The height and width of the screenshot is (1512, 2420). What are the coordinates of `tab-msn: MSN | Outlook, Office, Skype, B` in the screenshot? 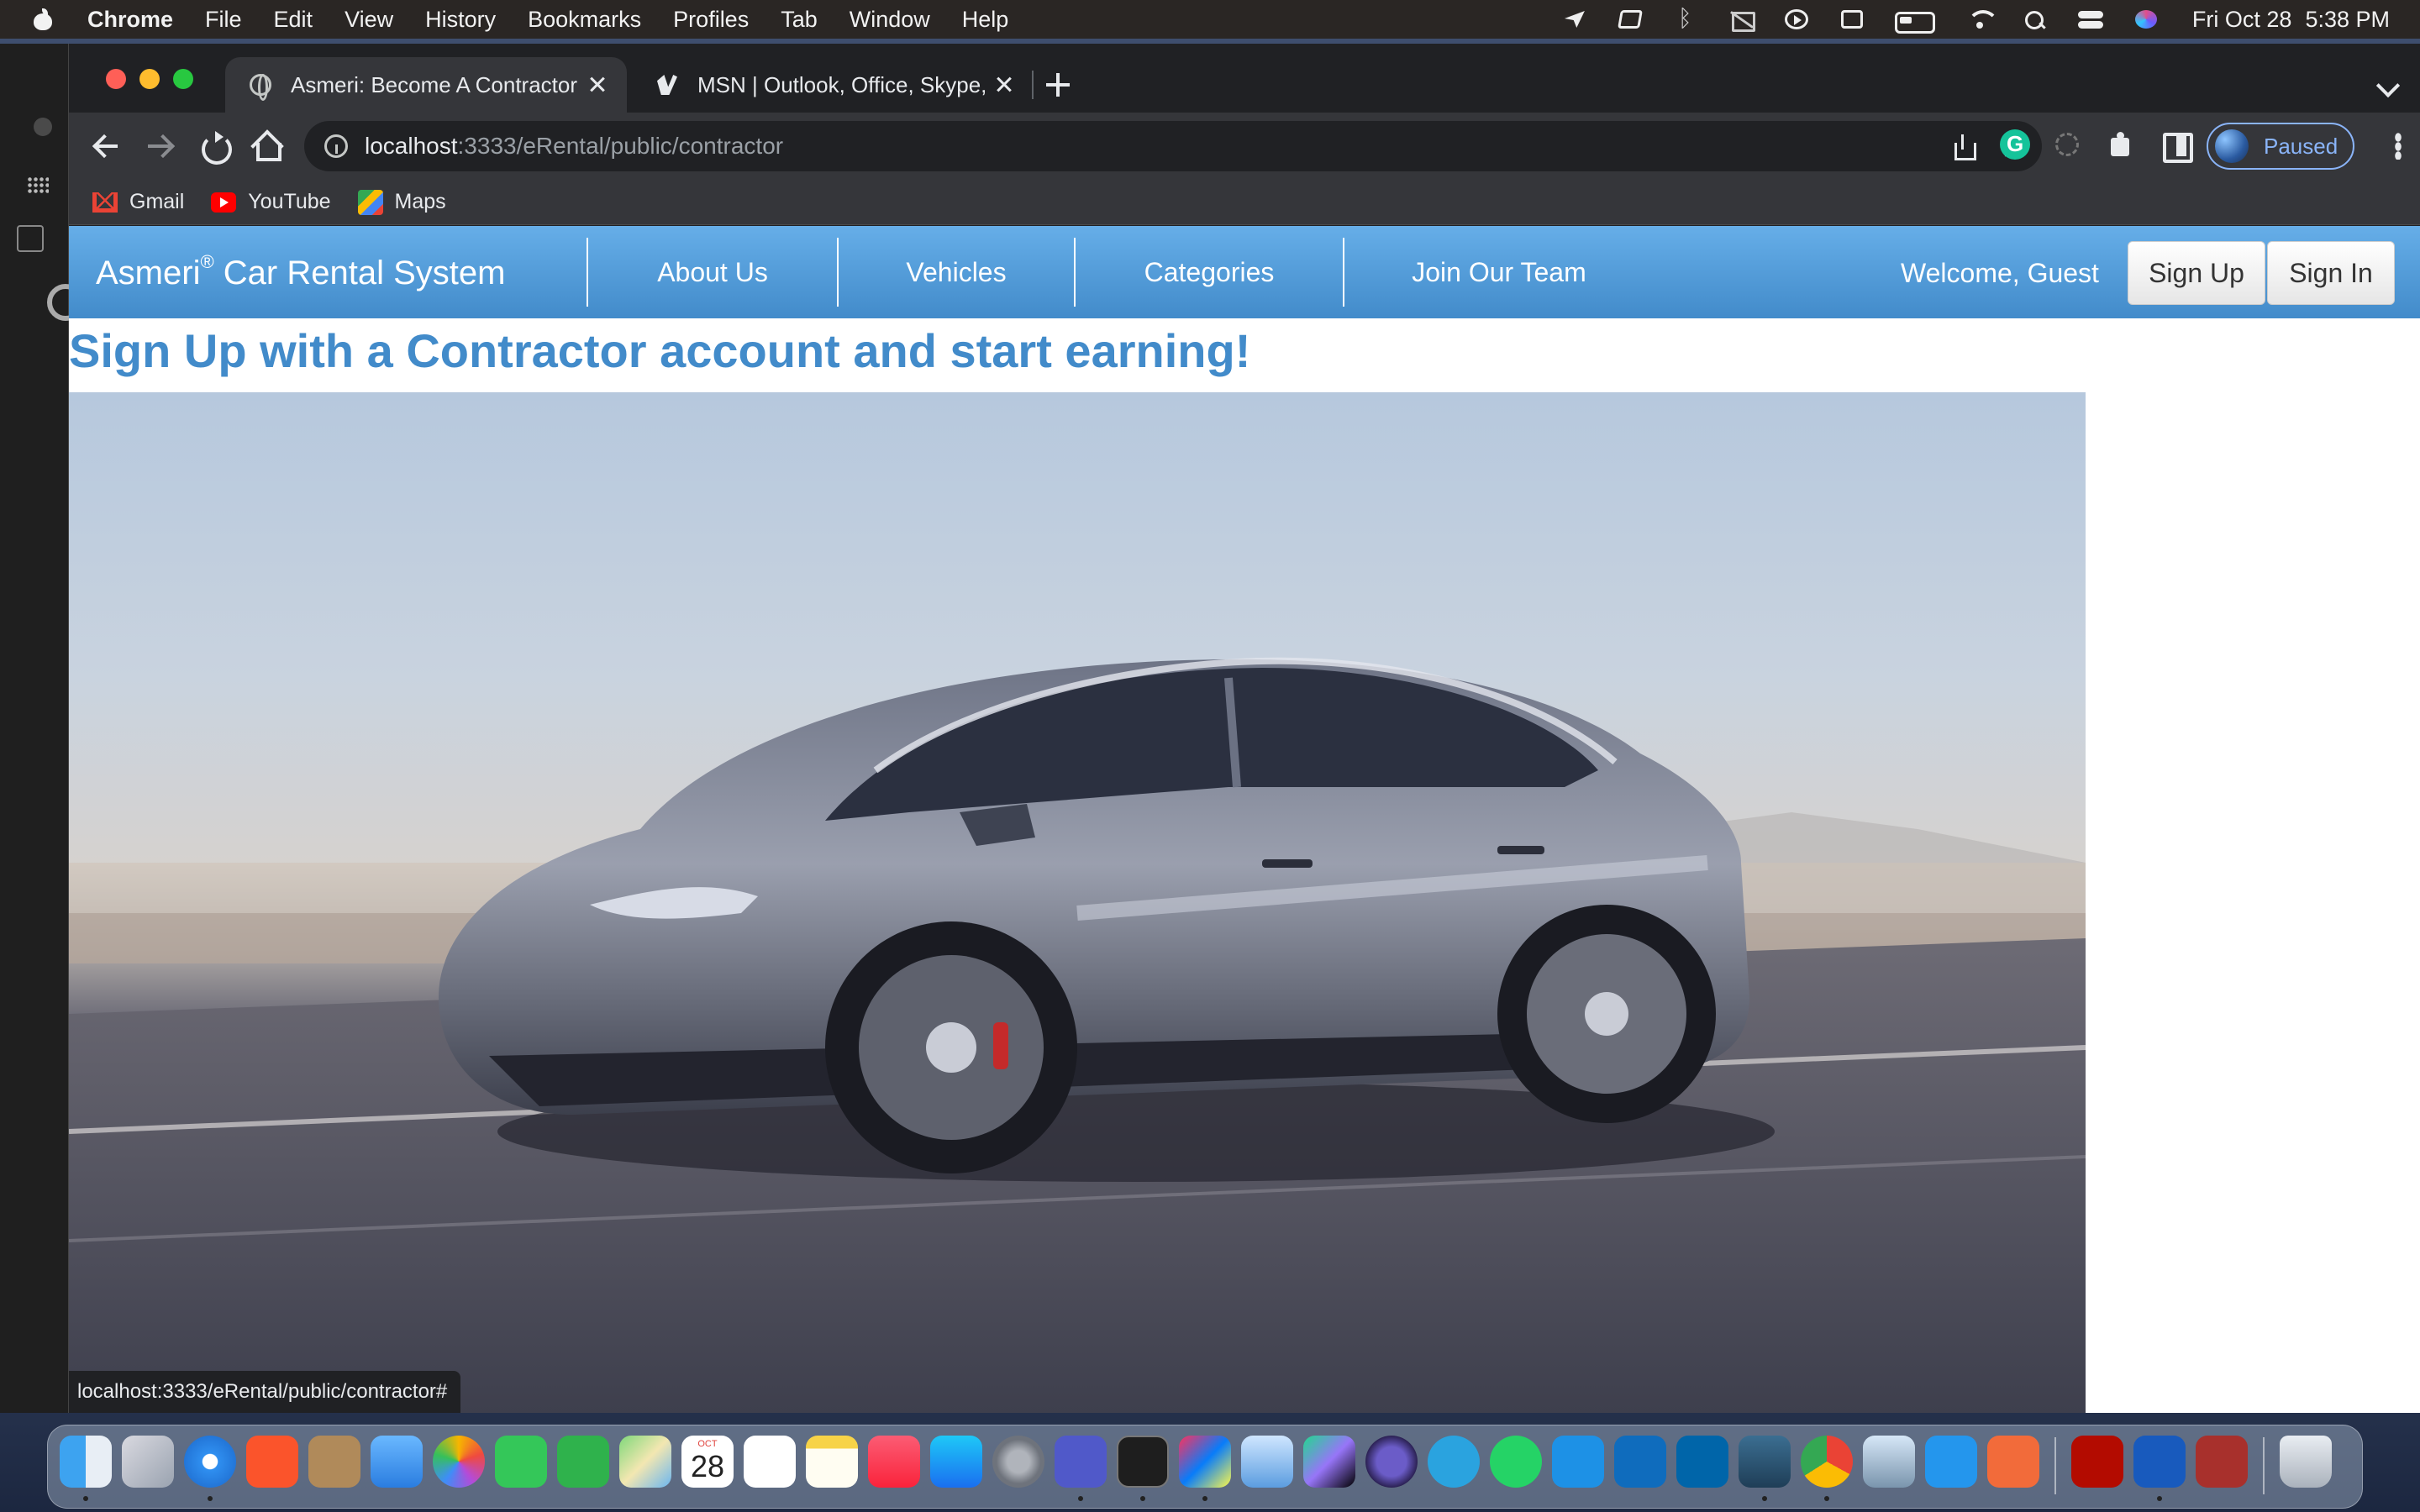 It's located at (833, 85).